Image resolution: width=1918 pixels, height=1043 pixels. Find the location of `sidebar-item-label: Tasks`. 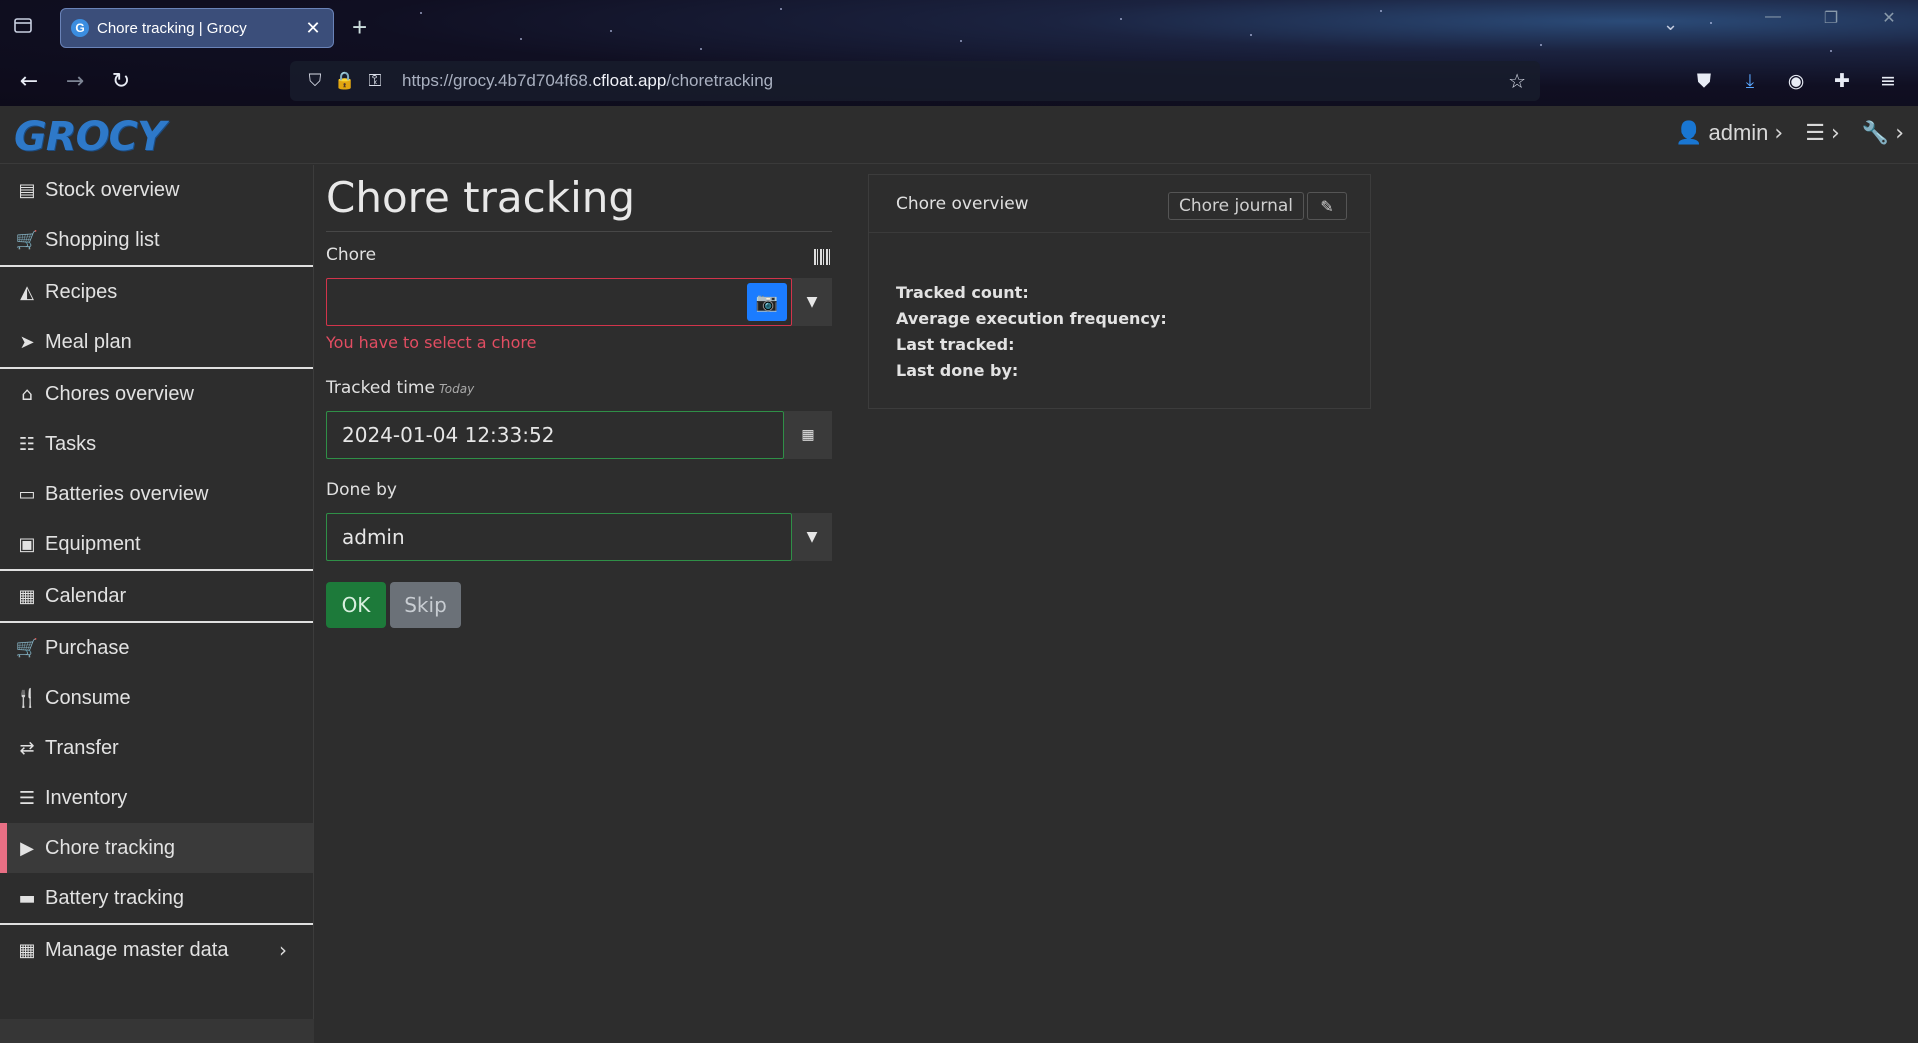

sidebar-item-label: Tasks is located at coordinates (71, 443).